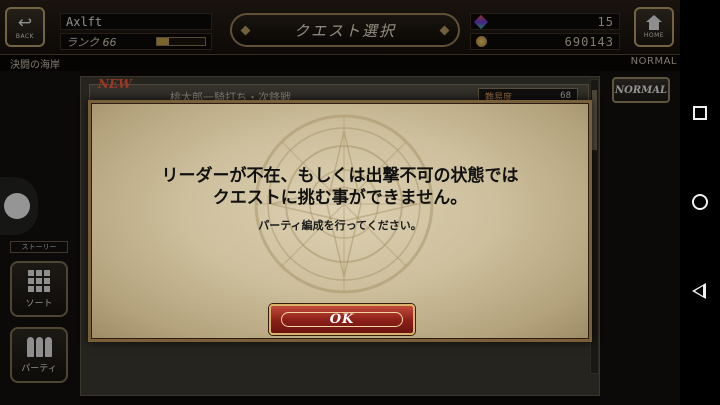 Image resolution: width=720 pixels, height=405 pixels. I want to click on dialog-message-line2: クエストに挑む事ができません。, so click(340, 198).